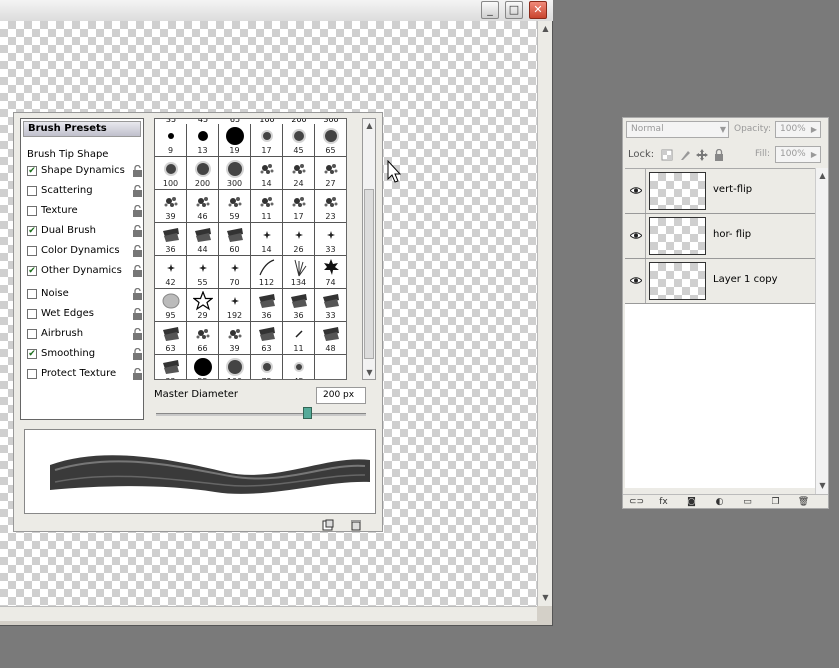 Image resolution: width=839 pixels, height=668 pixels. What do you see at coordinates (84, 231) in the screenshot?
I see `brush-option-dual-brush: ✔ Dual Brush` at bounding box center [84, 231].